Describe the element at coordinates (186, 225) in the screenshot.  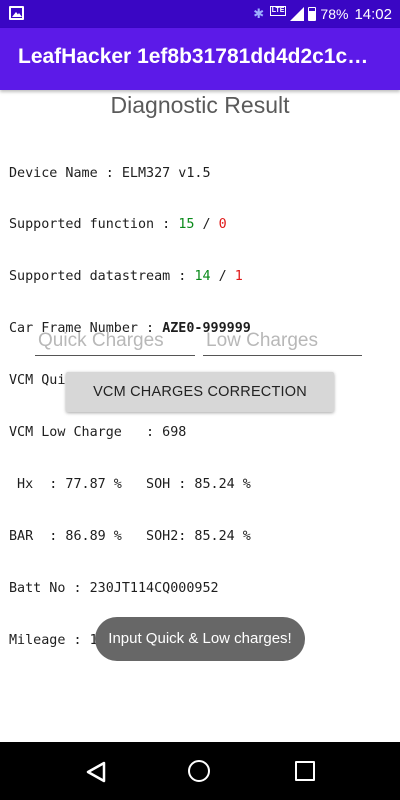
I see `supported-function-ok: 15` at that location.